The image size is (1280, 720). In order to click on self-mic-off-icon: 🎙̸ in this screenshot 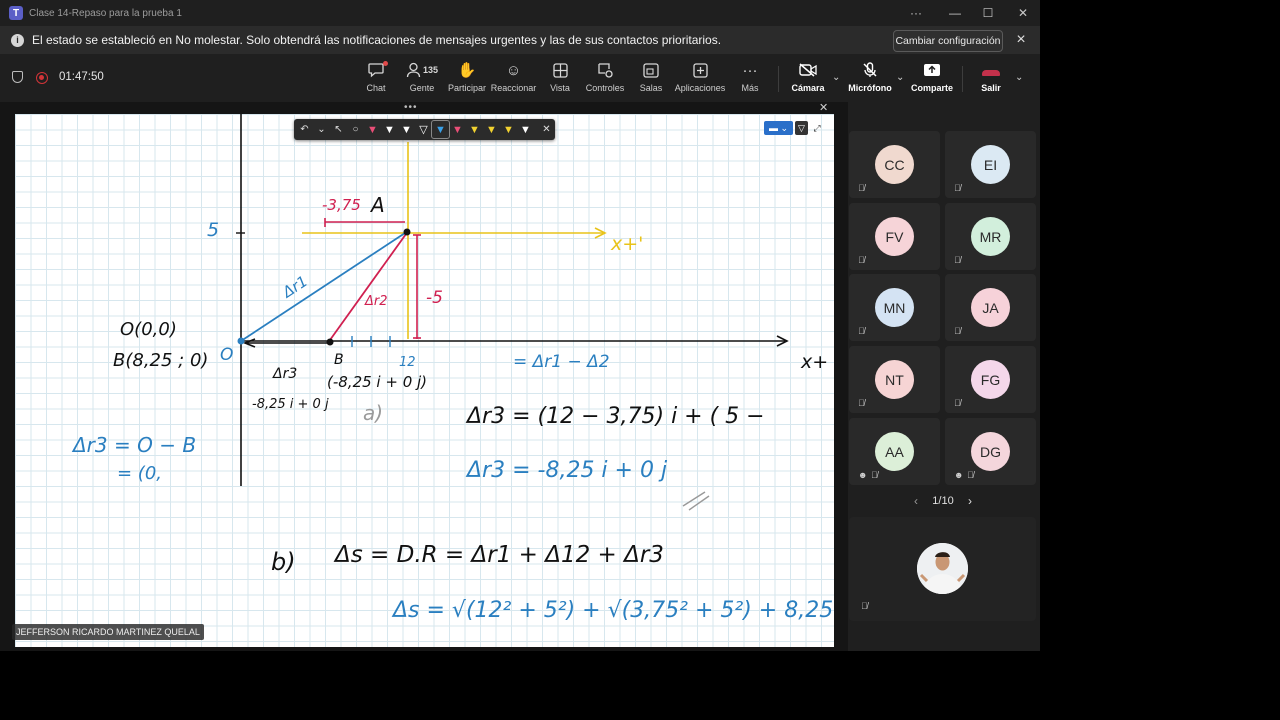, I will do `click(864, 606)`.